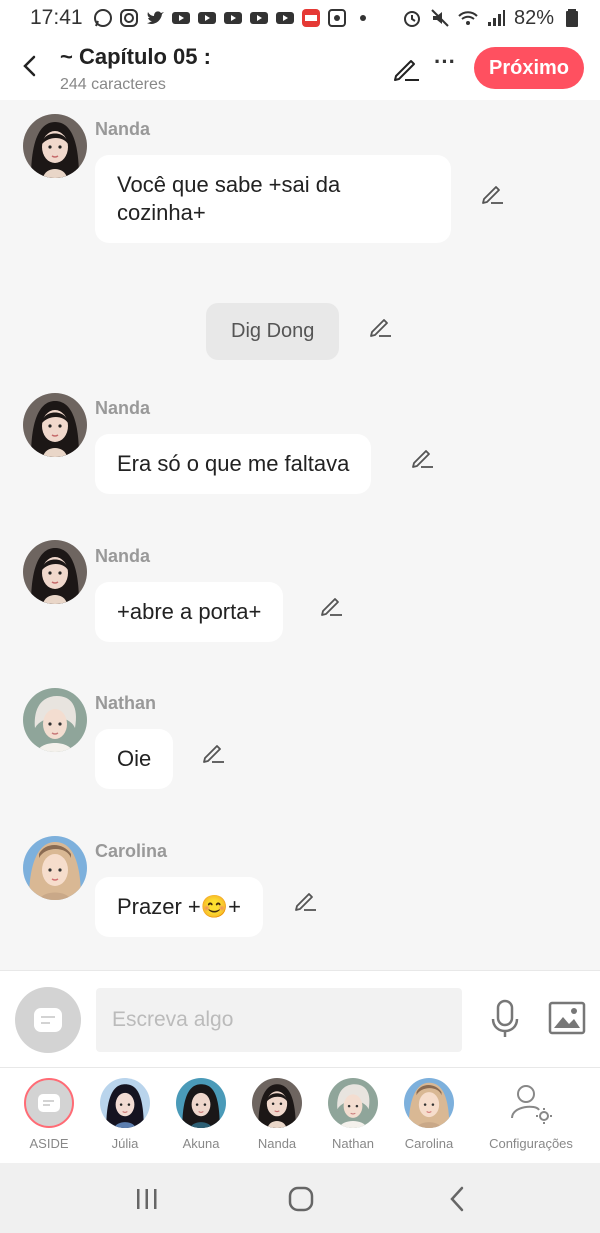 The image size is (600, 1233). I want to click on wifi-icon, so click(468, 18).